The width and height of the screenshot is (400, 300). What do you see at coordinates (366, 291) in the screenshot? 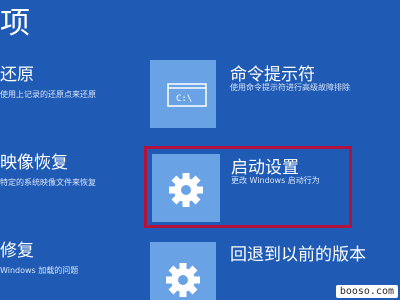
I see `watermark: booso.com` at bounding box center [366, 291].